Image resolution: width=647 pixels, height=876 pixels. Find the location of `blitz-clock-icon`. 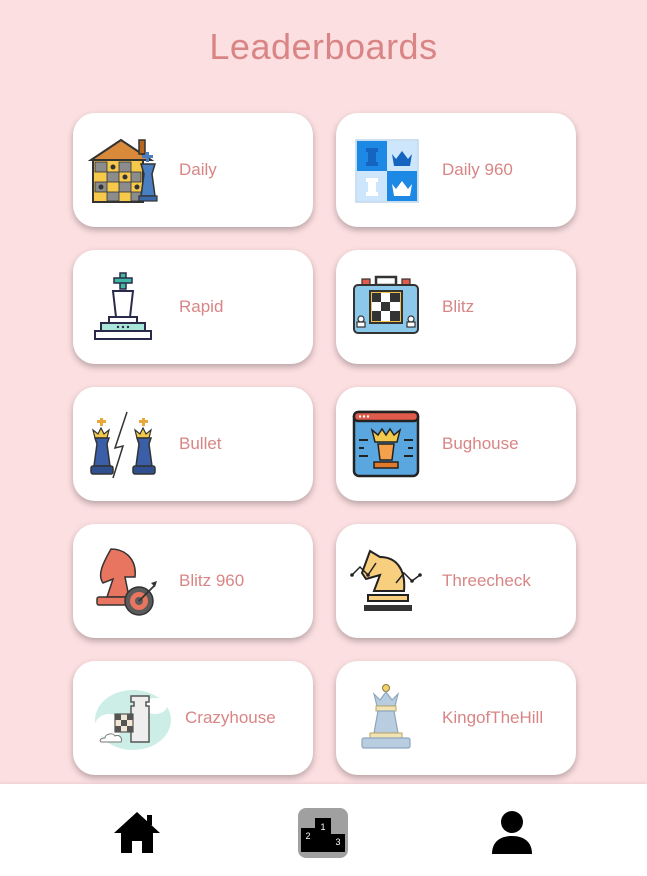

blitz-clock-icon is located at coordinates (386, 307).